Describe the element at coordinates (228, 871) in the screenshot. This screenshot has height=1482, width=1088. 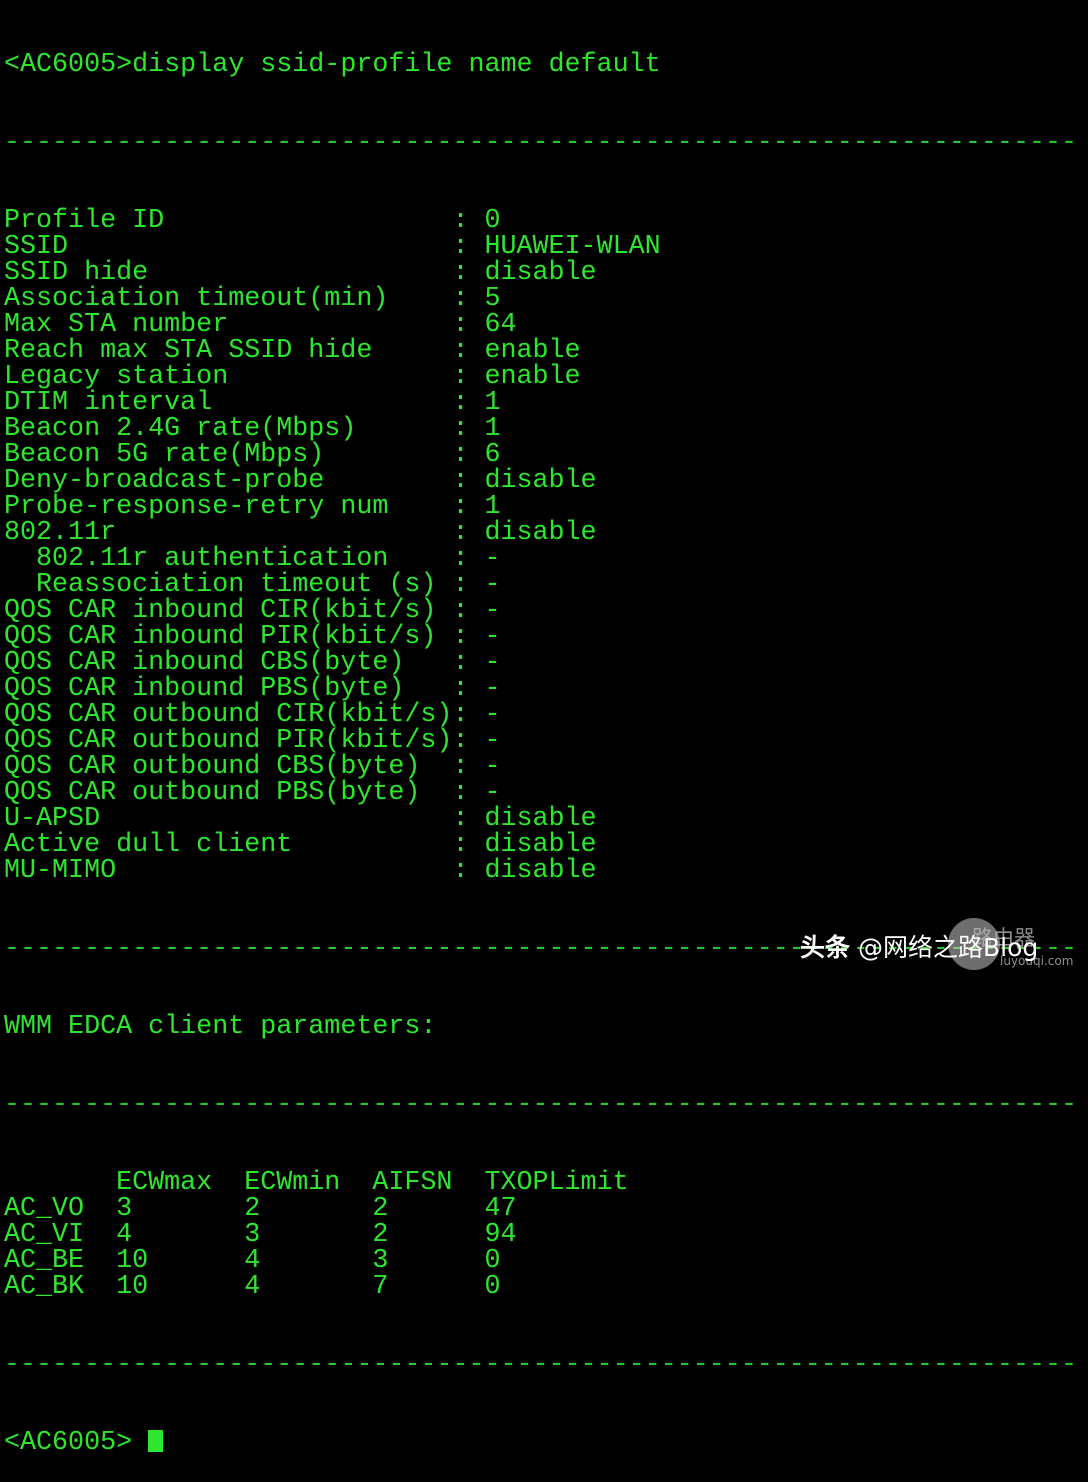
I see `field-label: MU-MIMO` at that location.